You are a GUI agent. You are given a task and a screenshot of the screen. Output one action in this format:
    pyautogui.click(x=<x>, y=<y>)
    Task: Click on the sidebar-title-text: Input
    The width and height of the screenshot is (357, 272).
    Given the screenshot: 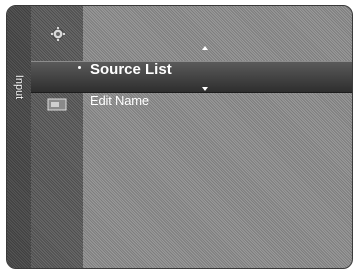 What is the action you would take?
    pyautogui.click(x=19, y=87)
    